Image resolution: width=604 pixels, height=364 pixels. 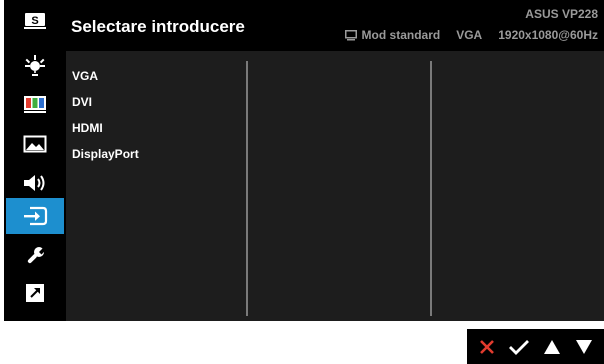 I want to click on blue-light-icon, so click(x=35, y=65).